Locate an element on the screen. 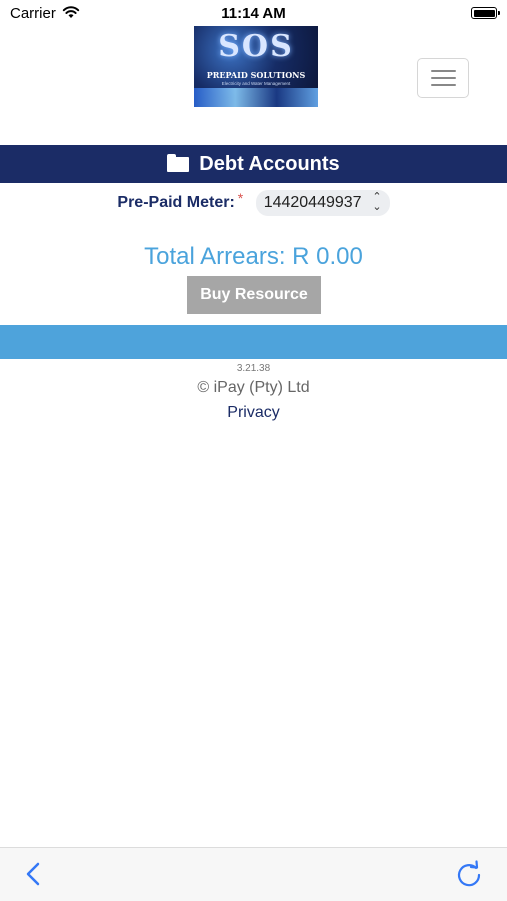 Image resolution: width=507 pixels, height=901 pixels. status-bar: Carrier 11:14 AM is located at coordinates (253, 14).